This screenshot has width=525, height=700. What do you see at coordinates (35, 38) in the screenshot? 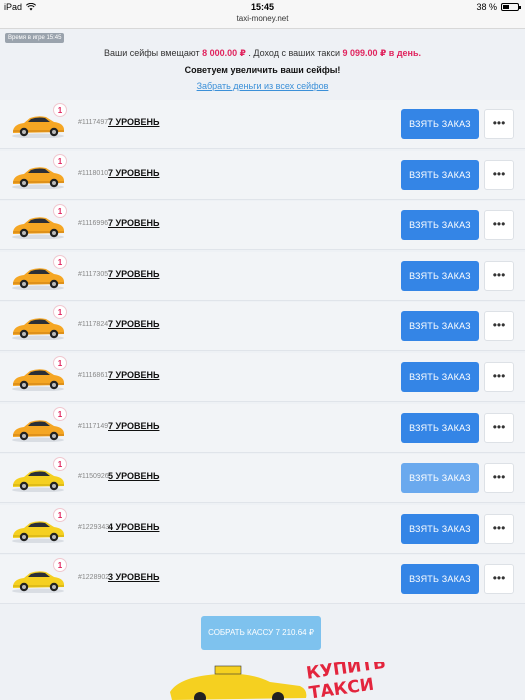
I see `game-time-badge: Время в игре 15:45` at bounding box center [35, 38].